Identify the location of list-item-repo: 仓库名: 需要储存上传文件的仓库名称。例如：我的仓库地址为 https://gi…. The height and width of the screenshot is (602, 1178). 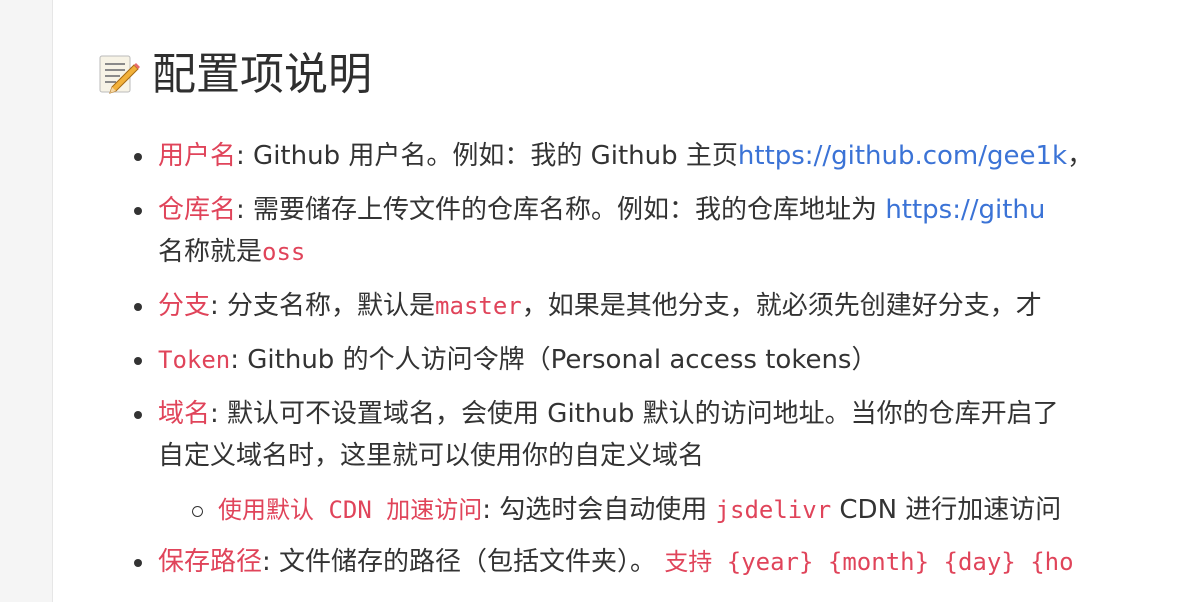
(656, 231).